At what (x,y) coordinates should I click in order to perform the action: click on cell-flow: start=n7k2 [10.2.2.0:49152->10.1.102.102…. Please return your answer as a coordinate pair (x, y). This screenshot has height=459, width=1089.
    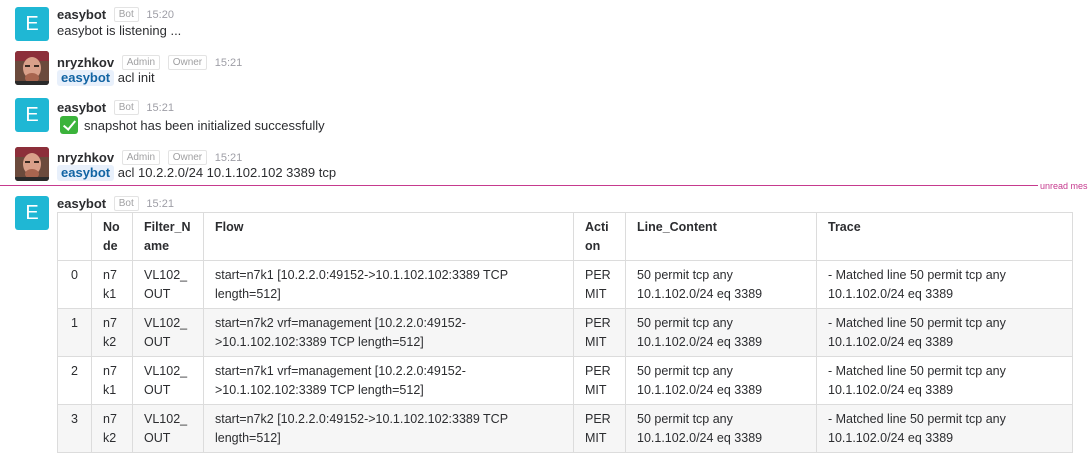
    Looking at the image, I should click on (388, 428).